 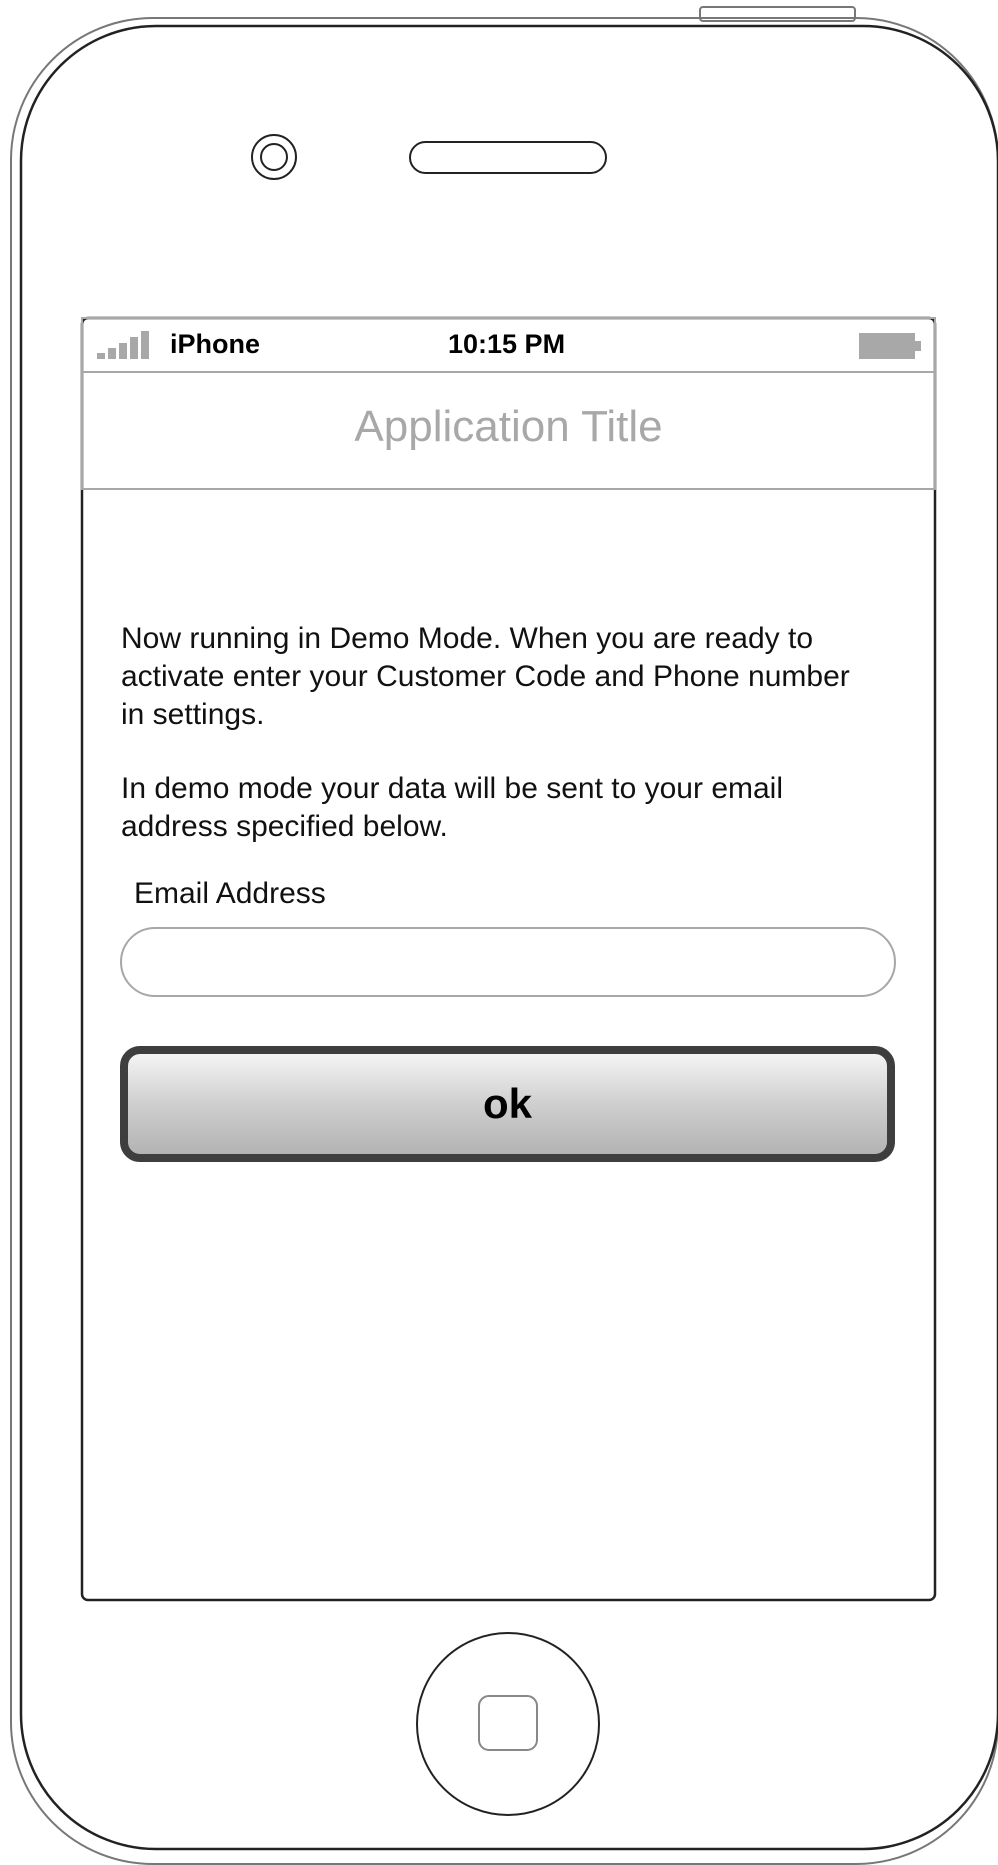 What do you see at coordinates (508, 426) in the screenshot?
I see `page-title: Application Title` at bounding box center [508, 426].